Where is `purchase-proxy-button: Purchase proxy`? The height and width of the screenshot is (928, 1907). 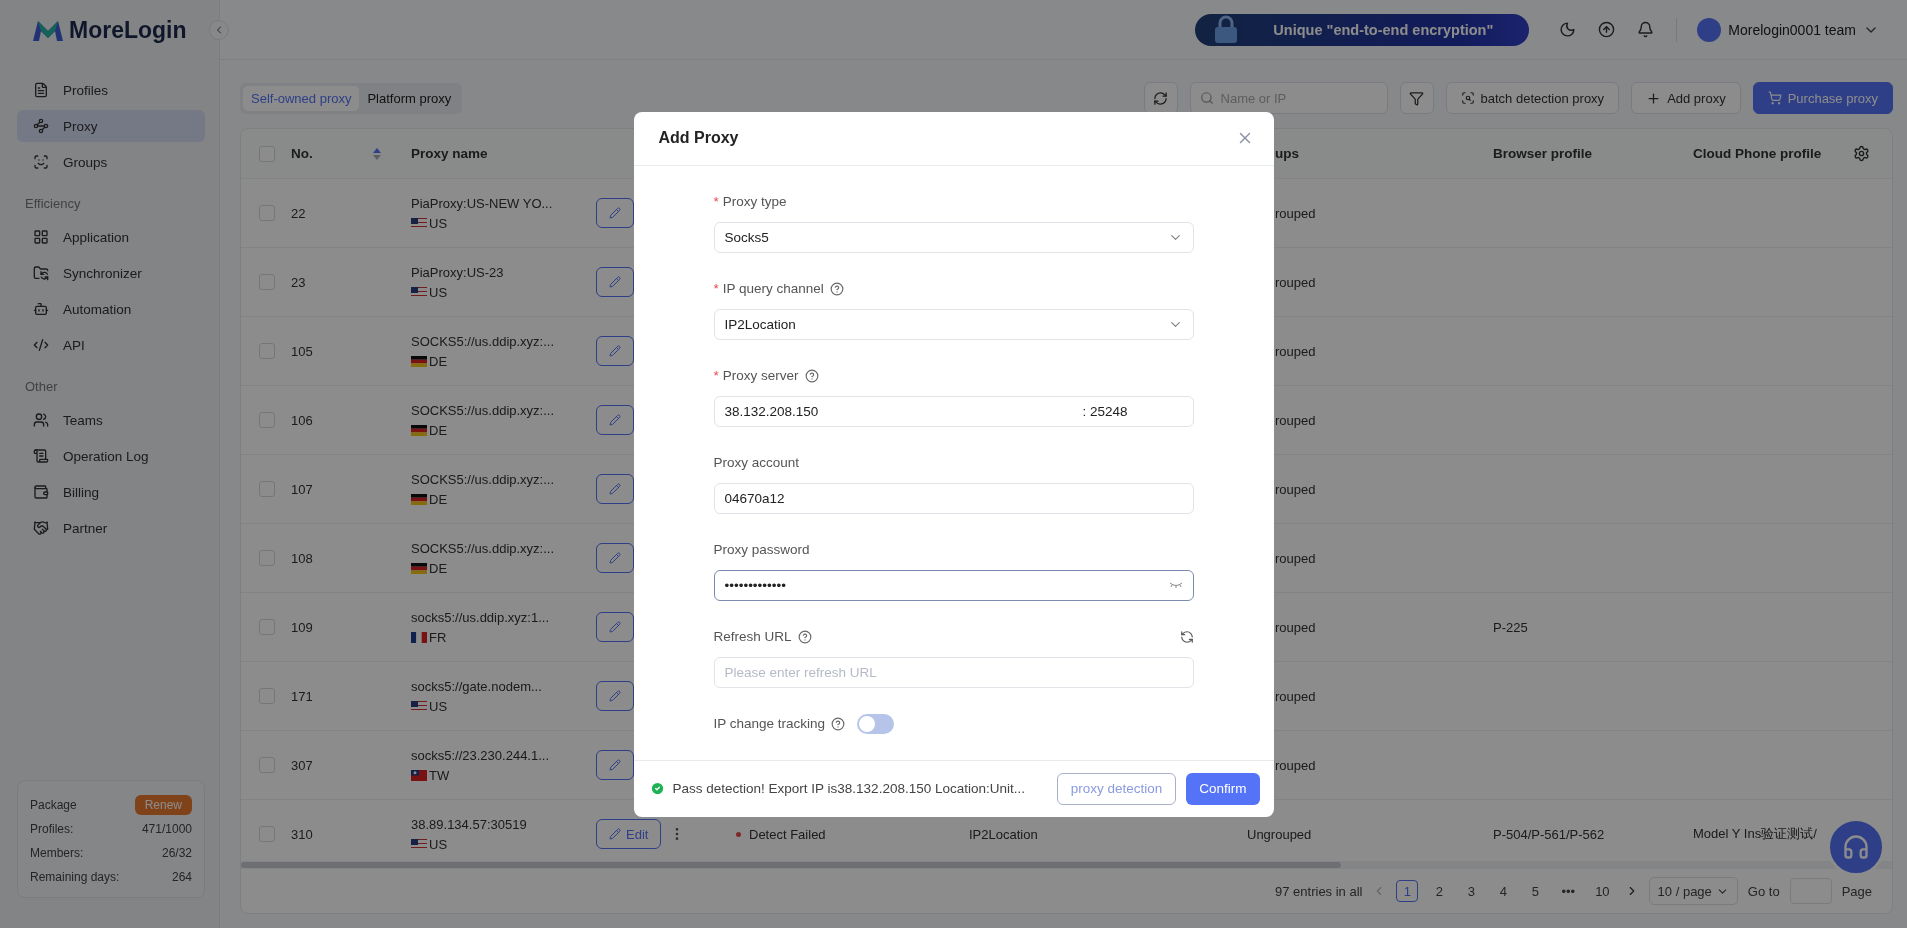
purchase-proxy-button: Purchase proxy is located at coordinates (1822, 98).